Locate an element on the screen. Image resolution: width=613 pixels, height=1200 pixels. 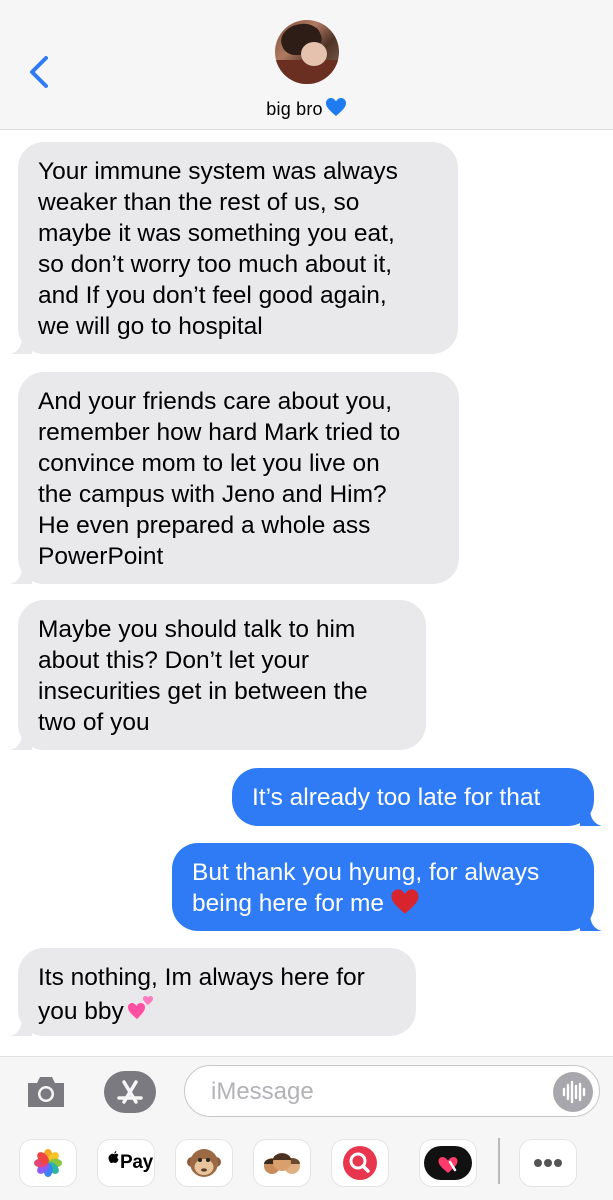
more-icon is located at coordinates (548, 1163).